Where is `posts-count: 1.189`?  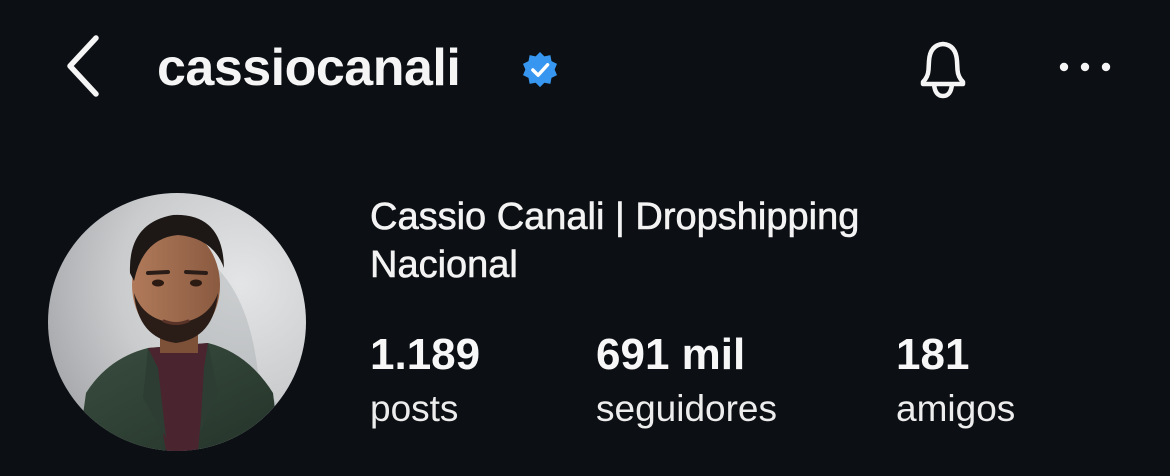 posts-count: 1.189 is located at coordinates (425, 354).